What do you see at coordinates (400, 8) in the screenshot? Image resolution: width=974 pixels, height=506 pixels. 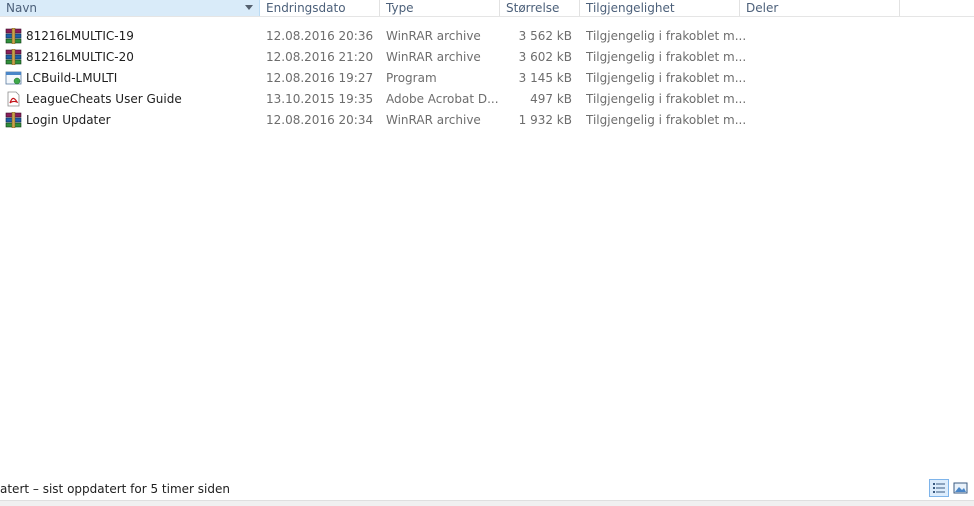 I see `column-header-type-label: Type` at bounding box center [400, 8].